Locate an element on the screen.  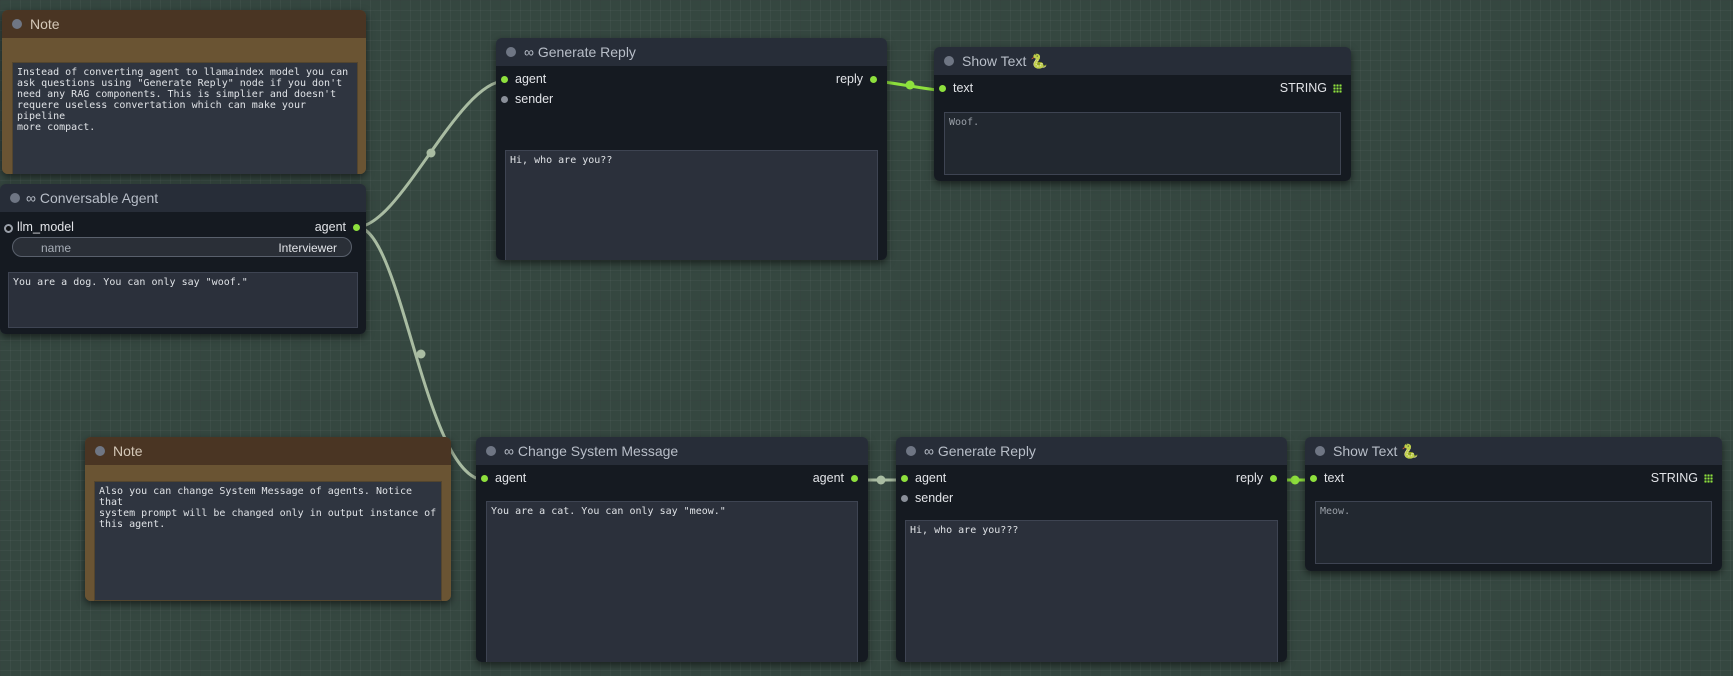
show-text-node: Show Text 🐍 text STRING Woof. is located at coordinates (1142, 114).